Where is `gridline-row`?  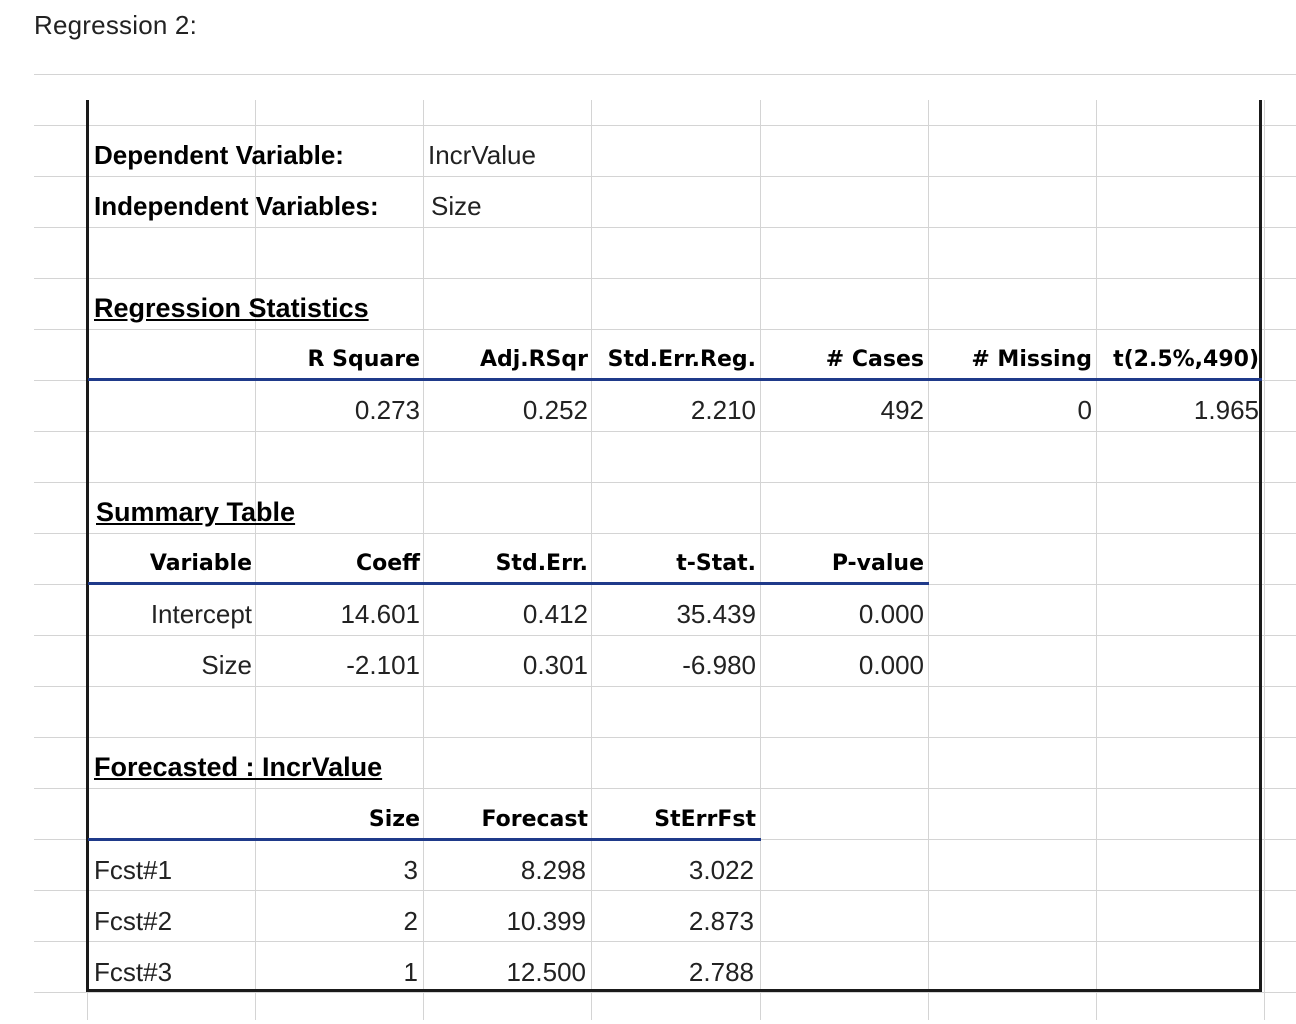
gridline-row is located at coordinates (665, 74).